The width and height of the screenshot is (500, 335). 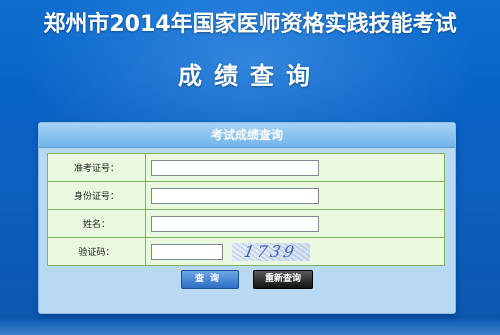 I want to click on captcha-text: 1739, so click(x=270, y=251).